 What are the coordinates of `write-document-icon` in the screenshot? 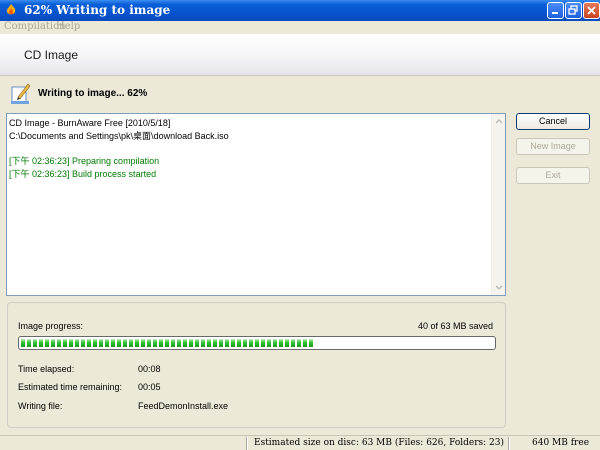 It's located at (21, 93).